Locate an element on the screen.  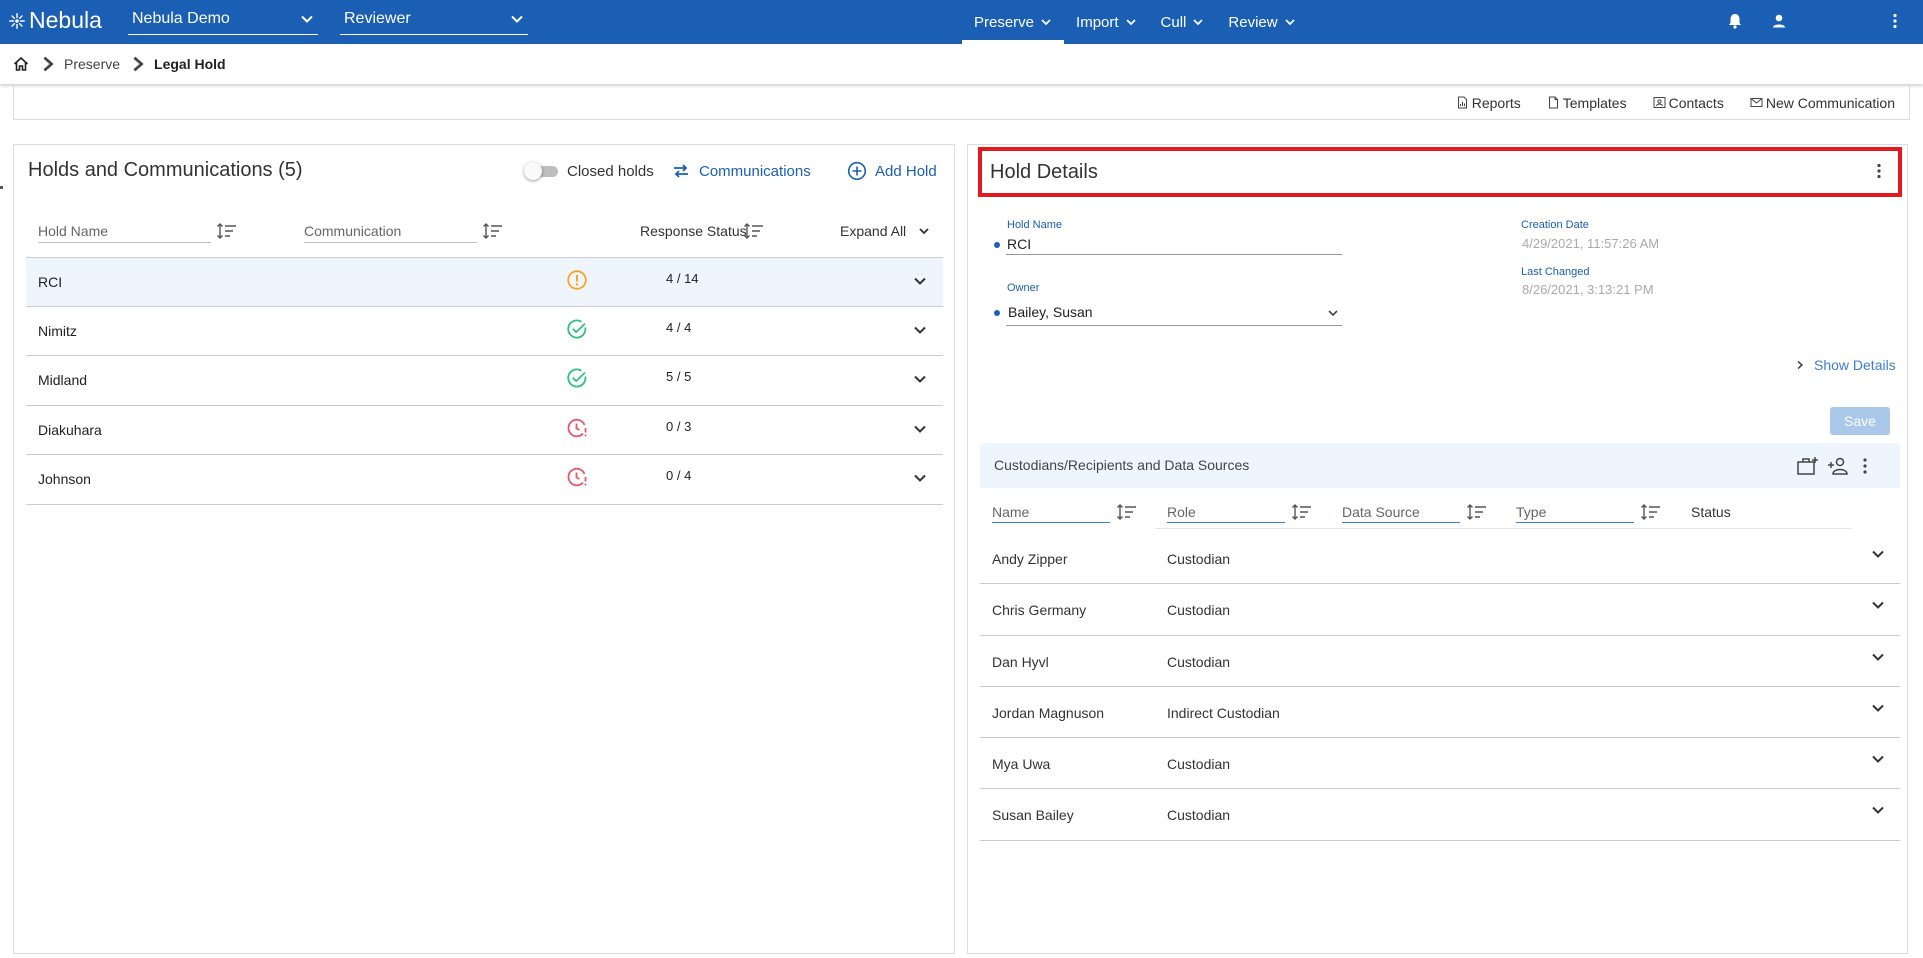
add-hold-button: Add Hold is located at coordinates (892, 171).